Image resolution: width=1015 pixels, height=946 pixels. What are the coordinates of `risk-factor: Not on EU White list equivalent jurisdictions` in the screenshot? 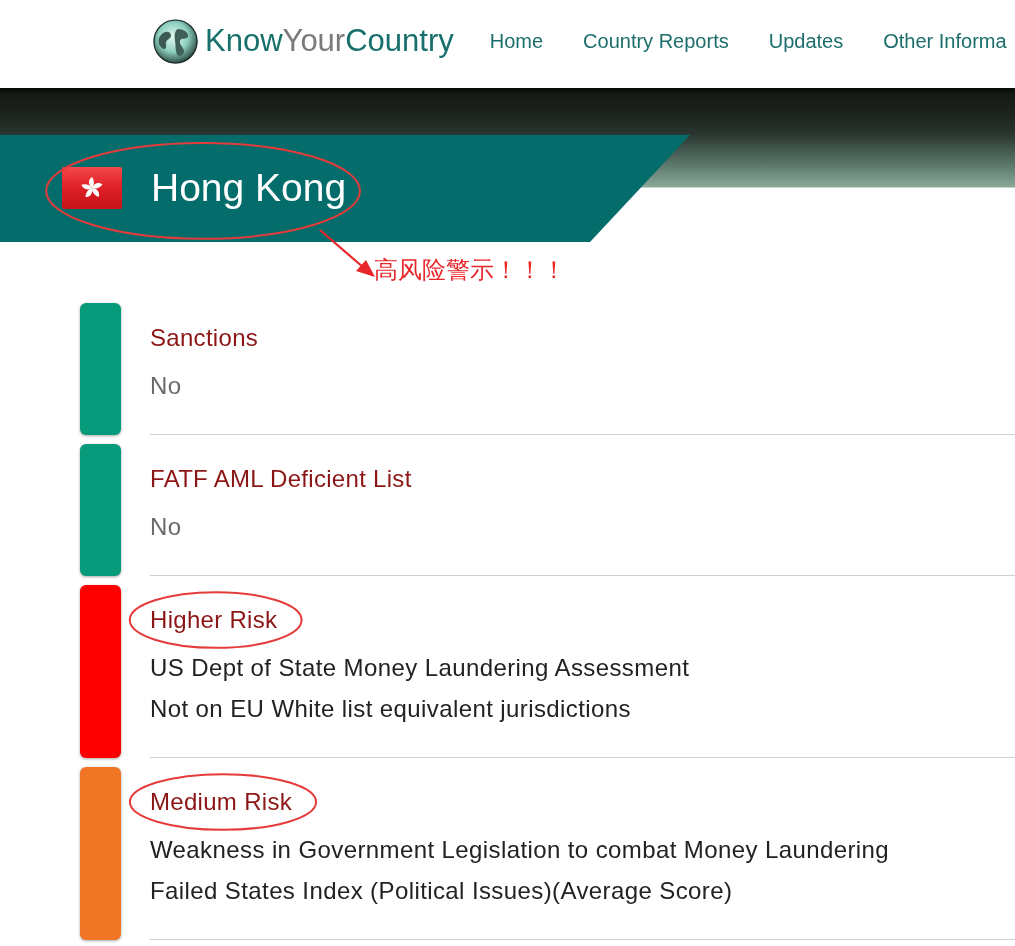 It's located at (391, 709).